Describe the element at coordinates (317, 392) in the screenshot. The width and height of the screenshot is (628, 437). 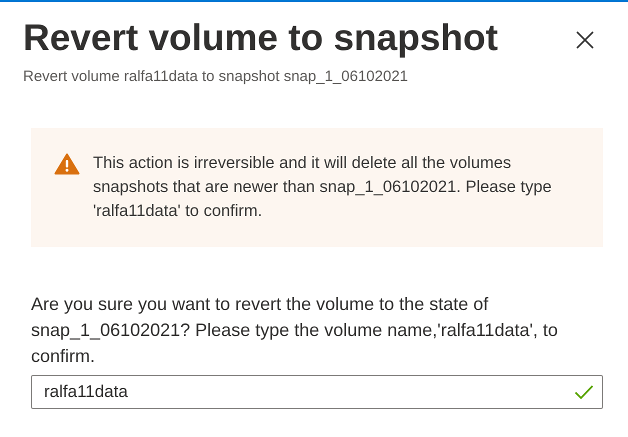
I see `volume-name-field: ralfa11data` at that location.